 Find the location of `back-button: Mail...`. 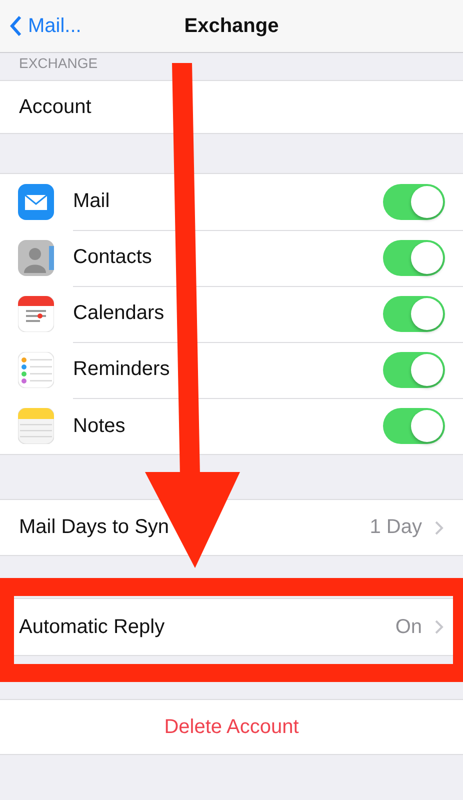

back-button: Mail... is located at coordinates (41, 26).